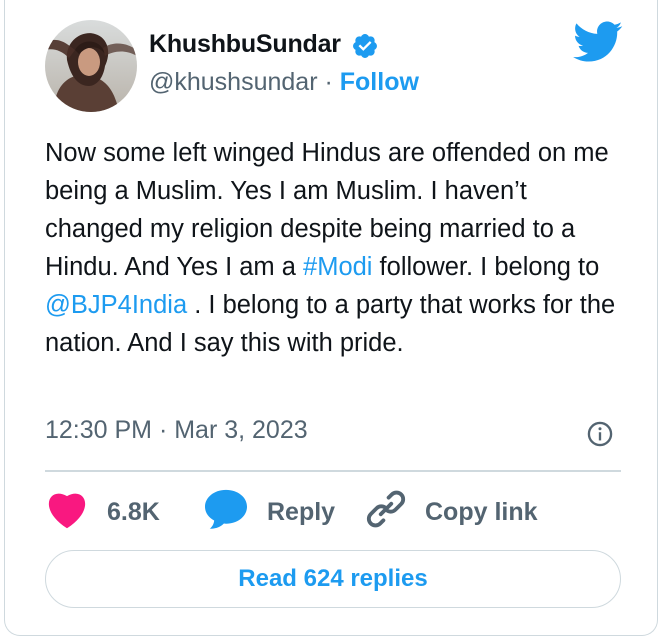 The image size is (664, 642). What do you see at coordinates (337, 267) in the screenshot?
I see `hashtag-link: #Modi` at bounding box center [337, 267].